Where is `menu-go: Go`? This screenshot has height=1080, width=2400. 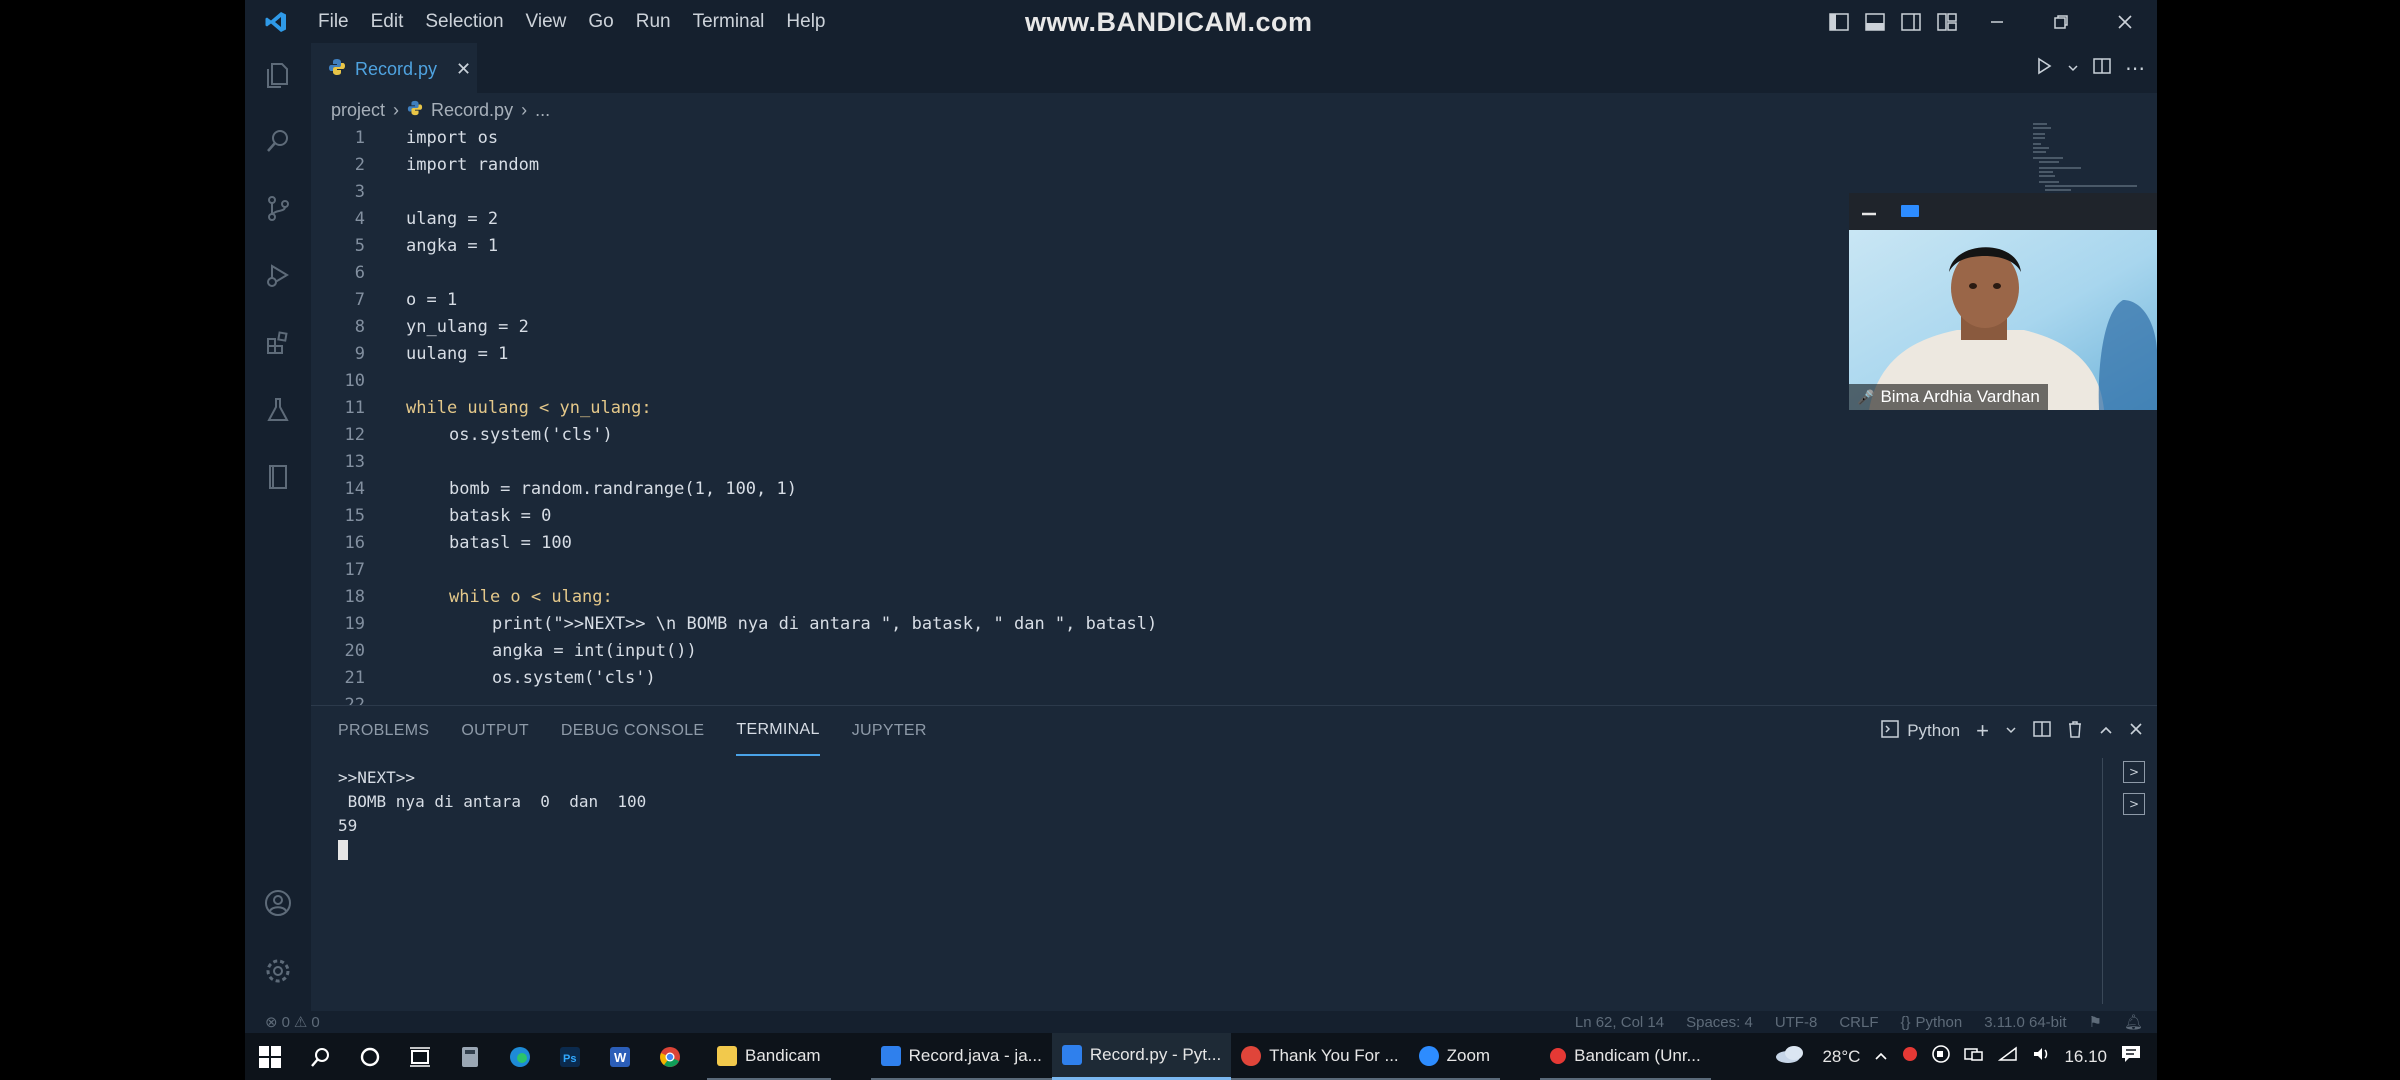
menu-go: Go is located at coordinates (600, 22).